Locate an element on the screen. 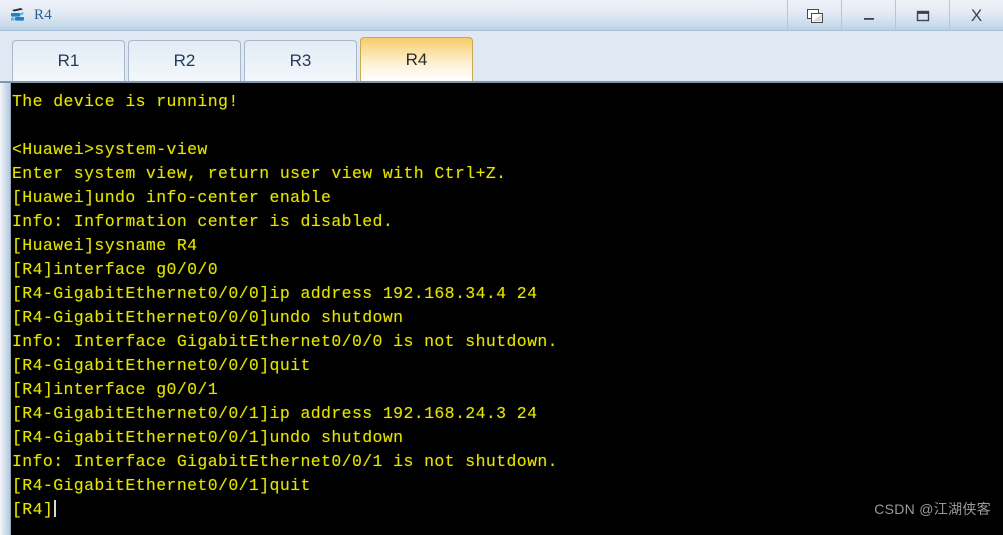 The image size is (1003, 535). tab-r2: R2 is located at coordinates (184, 60).